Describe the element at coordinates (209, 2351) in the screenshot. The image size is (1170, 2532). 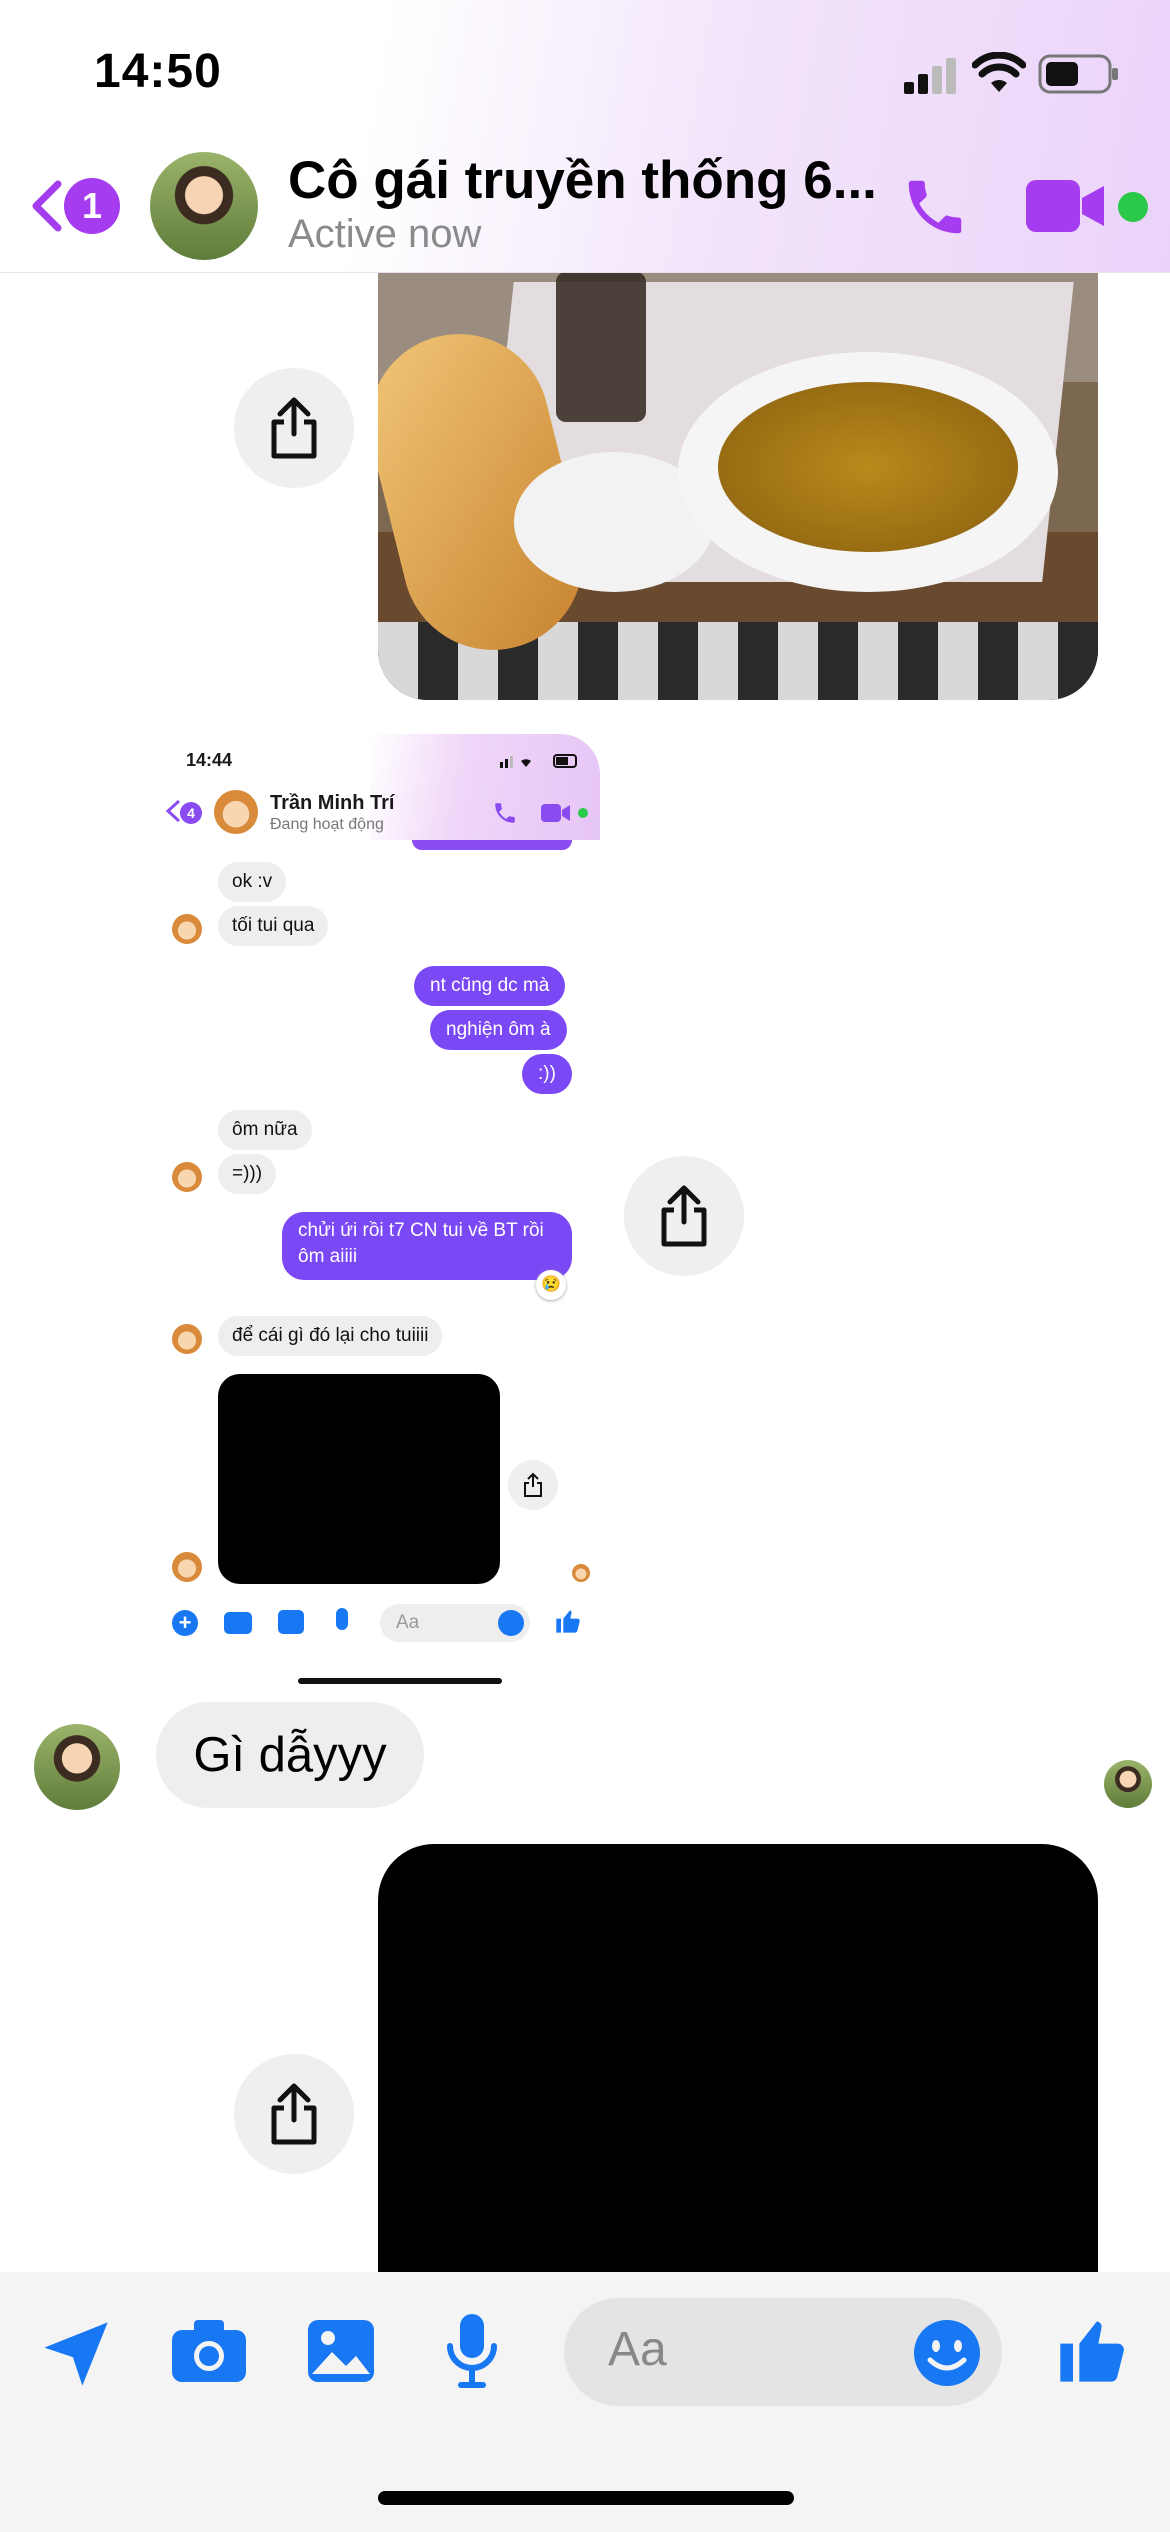
I see `camera-icon` at that location.